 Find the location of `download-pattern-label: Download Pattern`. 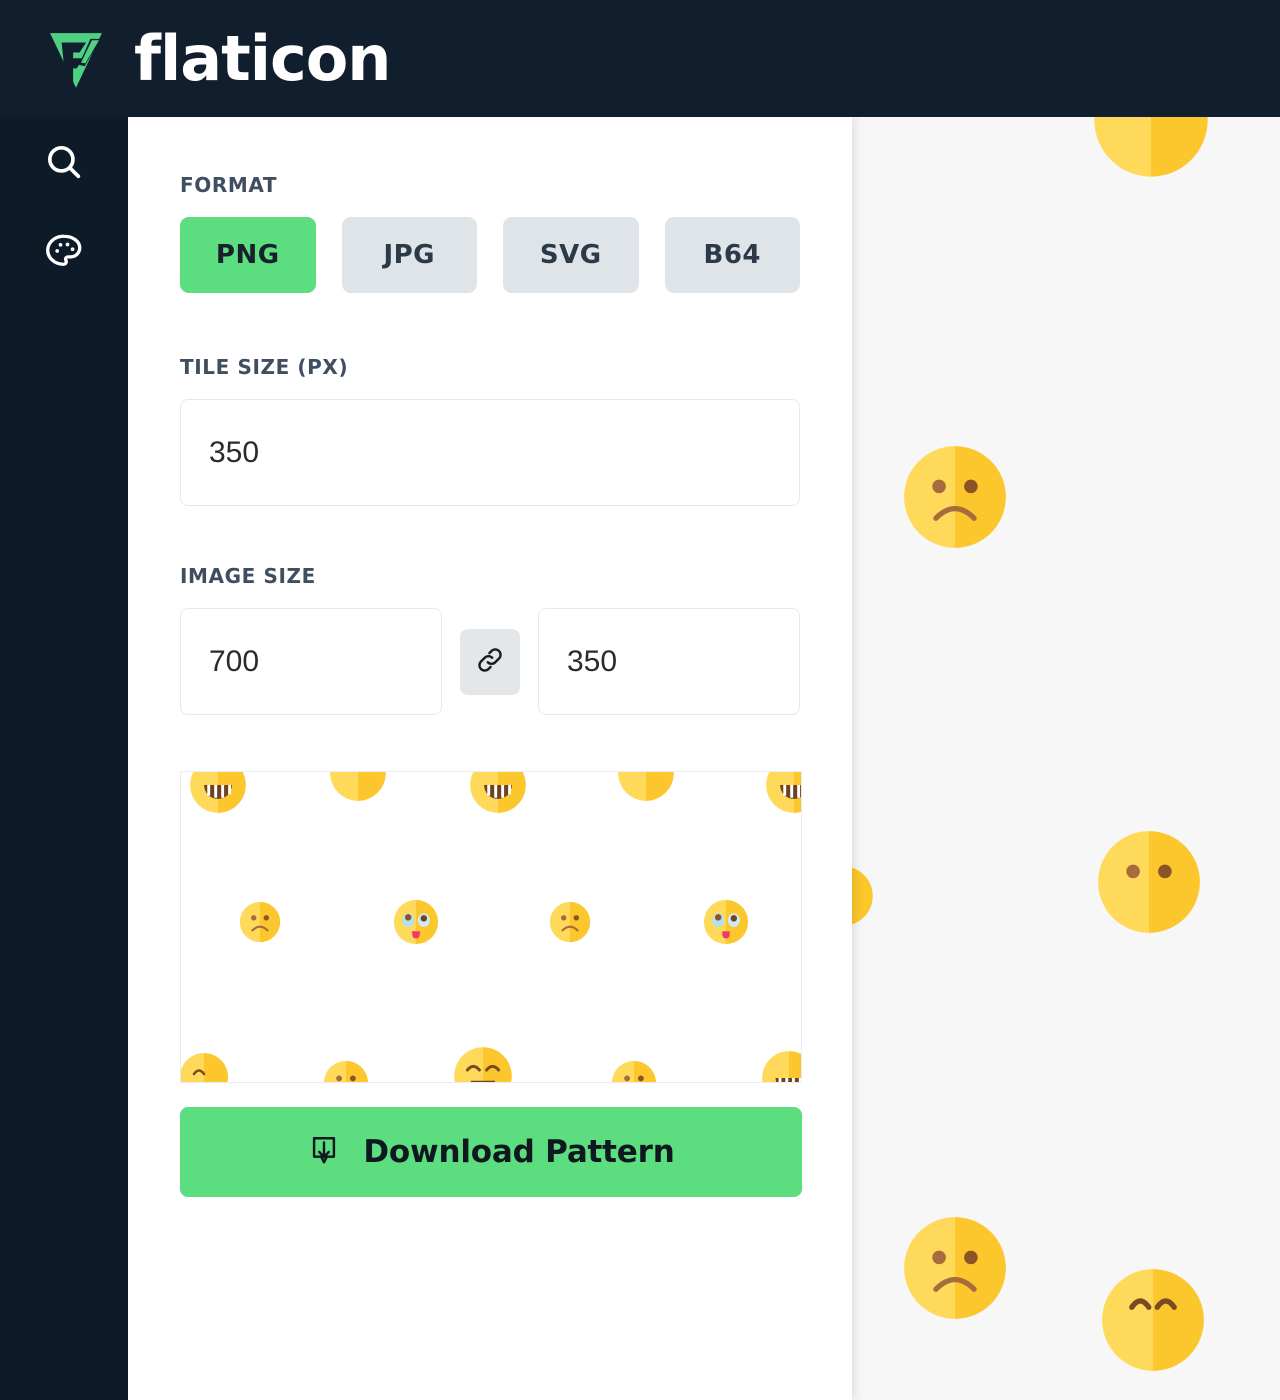

download-pattern-label: Download Pattern is located at coordinates (519, 1152).